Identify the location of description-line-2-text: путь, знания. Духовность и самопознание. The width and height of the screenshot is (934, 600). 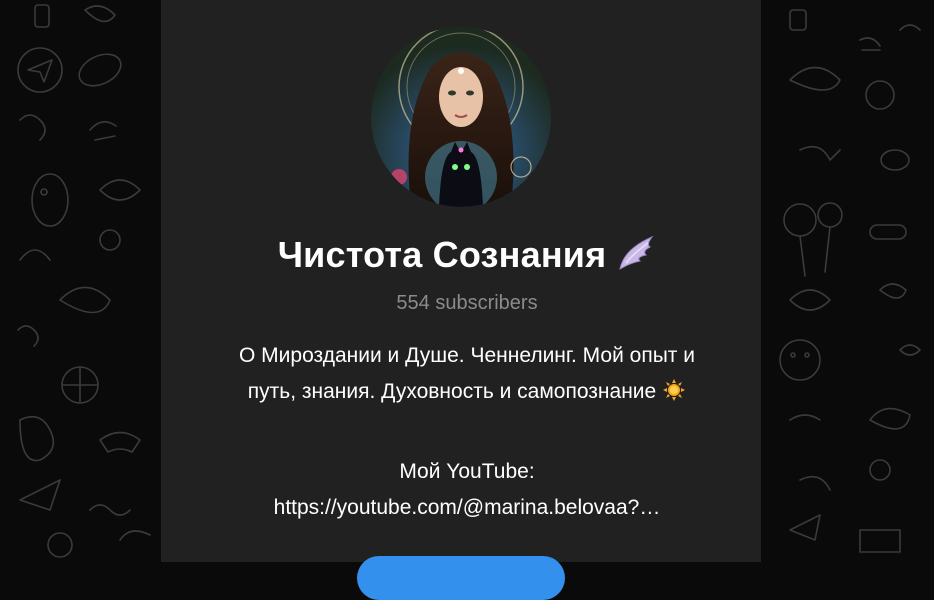
(452, 391).